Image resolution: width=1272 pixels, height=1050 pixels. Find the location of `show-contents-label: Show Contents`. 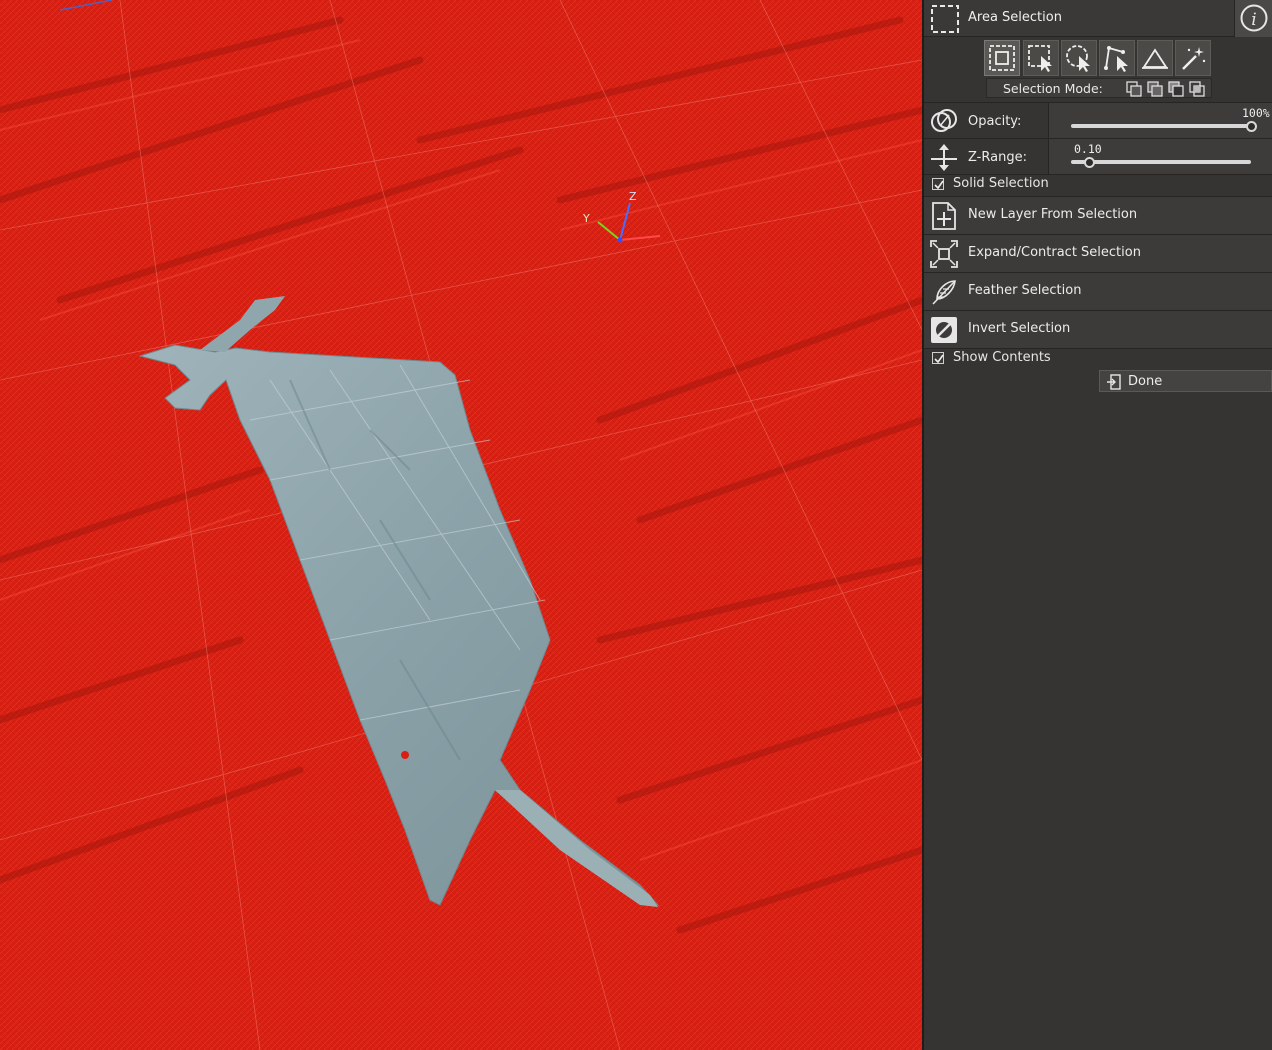

show-contents-label: Show Contents is located at coordinates (1002, 357).